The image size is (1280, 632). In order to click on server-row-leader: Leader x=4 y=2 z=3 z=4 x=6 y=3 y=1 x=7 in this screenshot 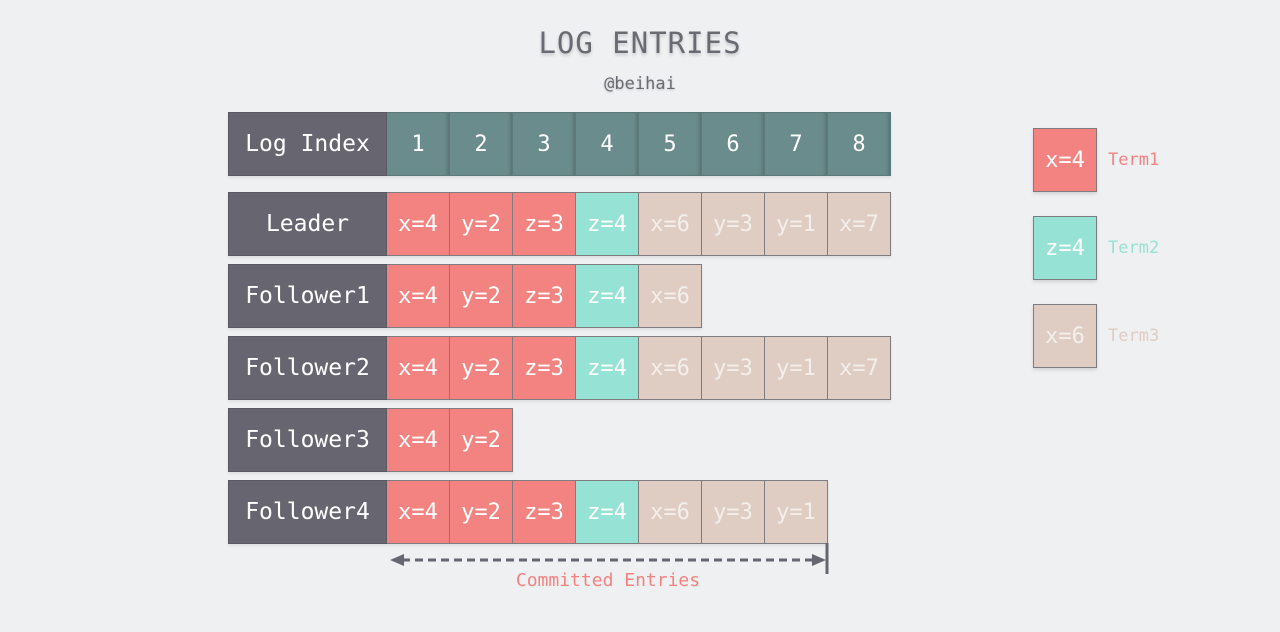, I will do `click(559, 224)`.